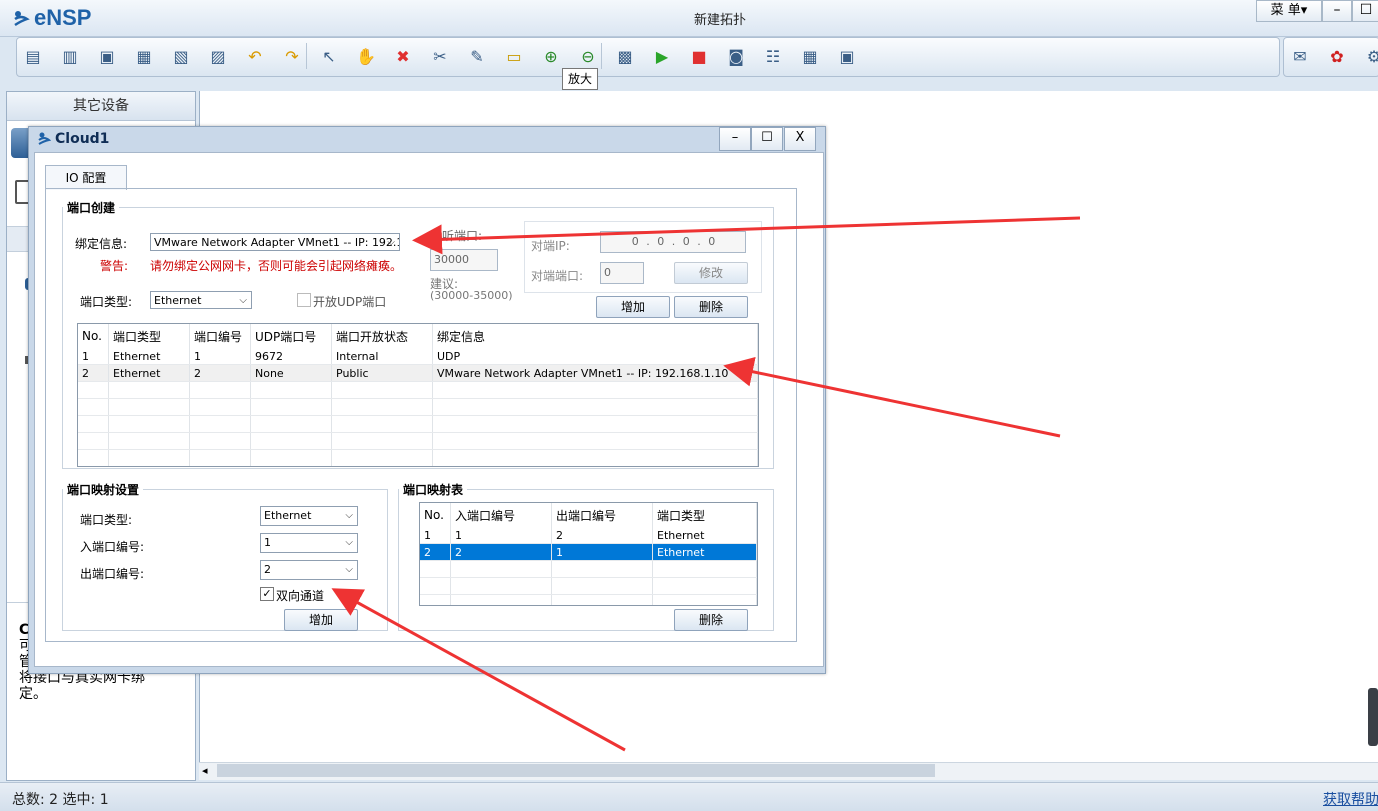  Describe the element at coordinates (662, 56) in the screenshot. I see `start-icon: ▶` at that location.